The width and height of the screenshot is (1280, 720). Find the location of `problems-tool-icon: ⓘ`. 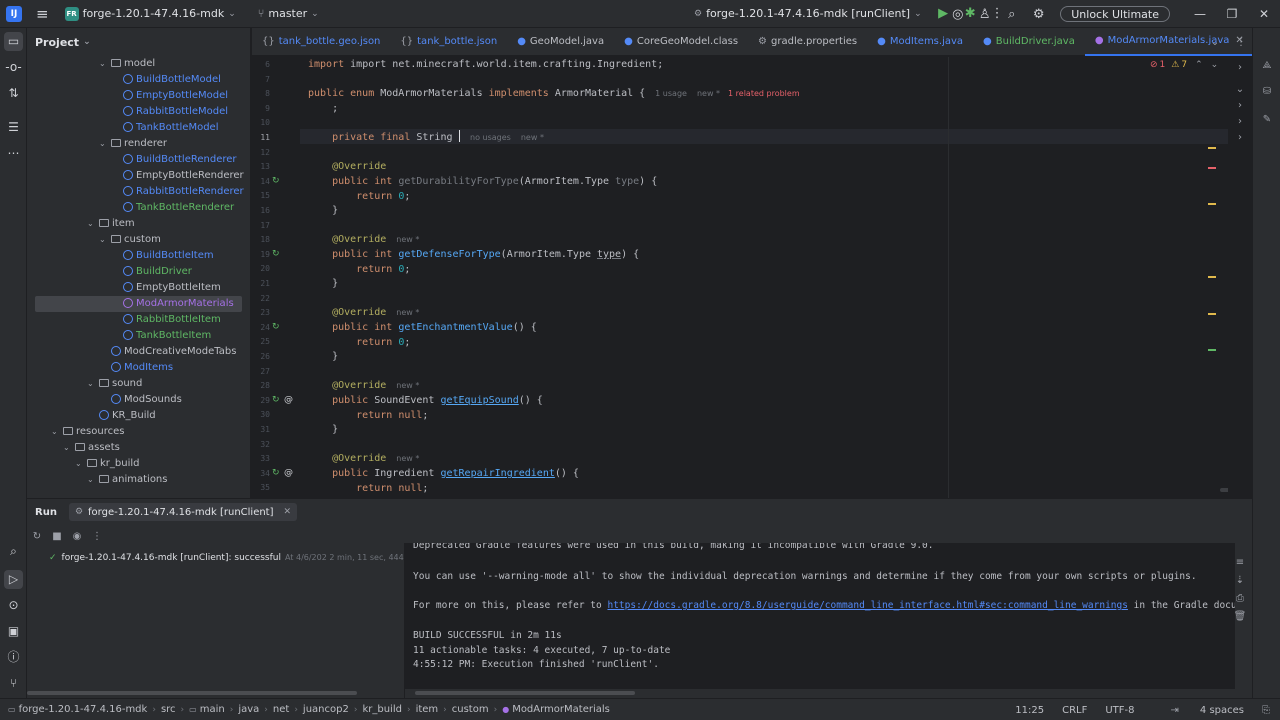

problems-tool-icon: ⓘ is located at coordinates (13, 657).